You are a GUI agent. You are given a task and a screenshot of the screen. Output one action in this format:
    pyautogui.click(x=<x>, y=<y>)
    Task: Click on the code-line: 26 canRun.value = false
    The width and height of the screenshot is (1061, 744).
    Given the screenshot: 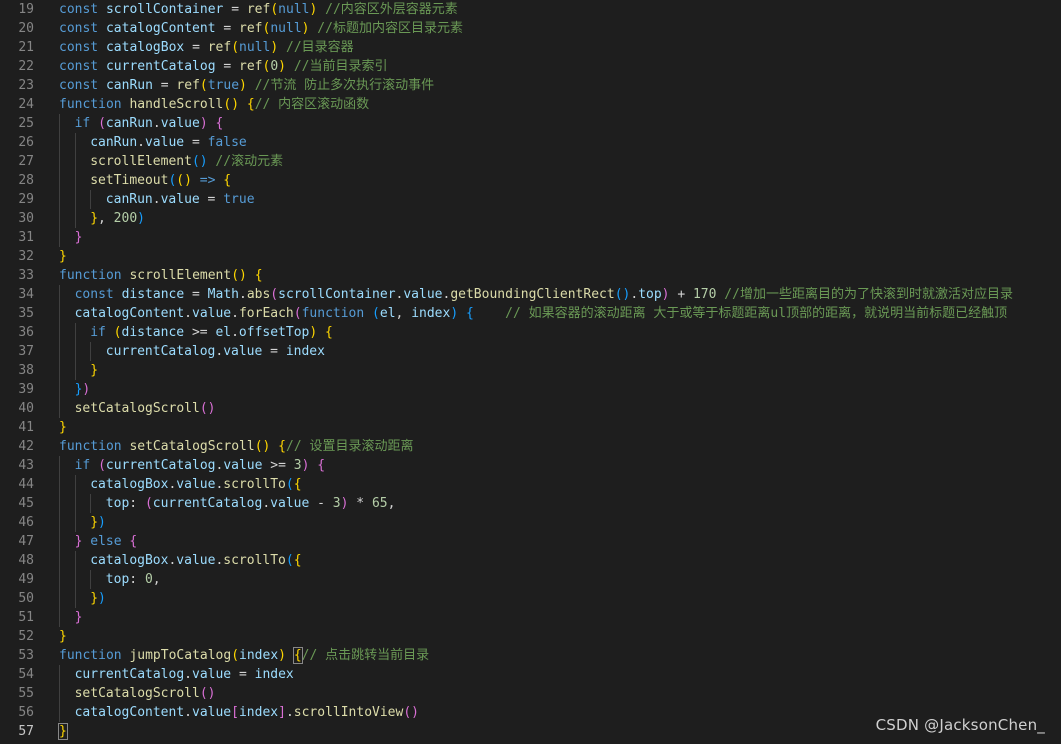 What is the action you would take?
    pyautogui.click(x=530, y=142)
    